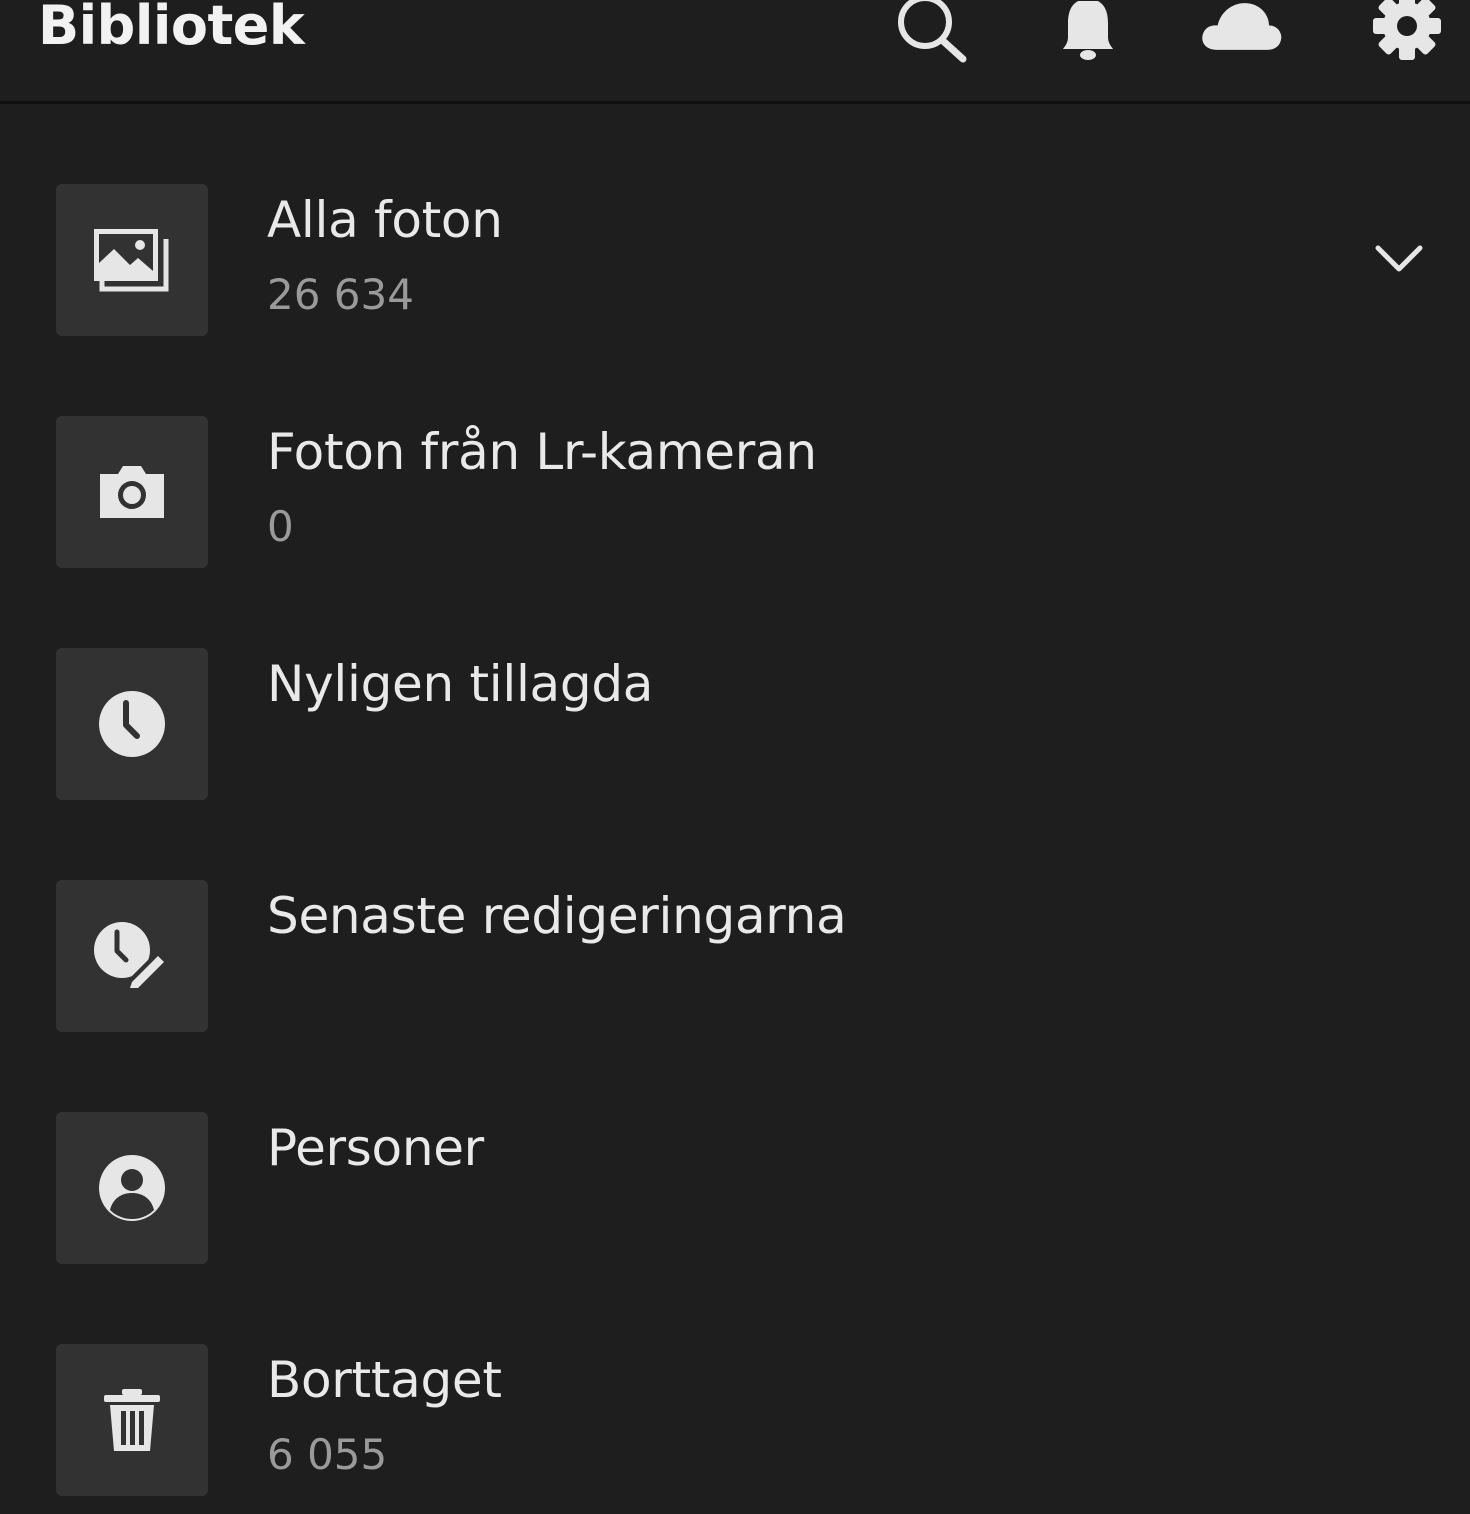  I want to click on search-button, so click(929, 33).